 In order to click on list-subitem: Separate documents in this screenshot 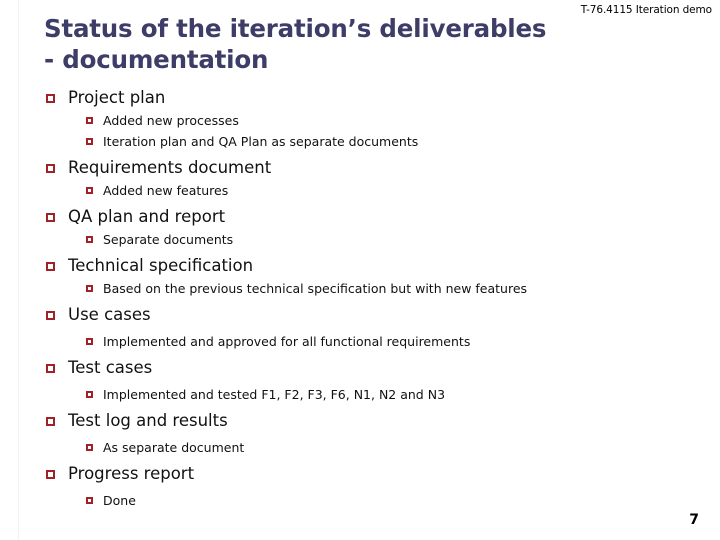, I will do `click(360, 239)`.